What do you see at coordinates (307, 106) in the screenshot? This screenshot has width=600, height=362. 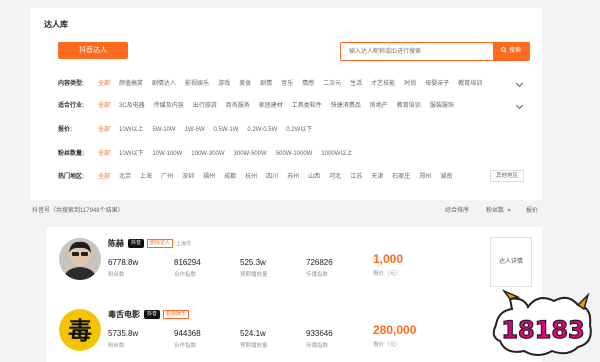 I see `filter-option: 工具类软件` at bounding box center [307, 106].